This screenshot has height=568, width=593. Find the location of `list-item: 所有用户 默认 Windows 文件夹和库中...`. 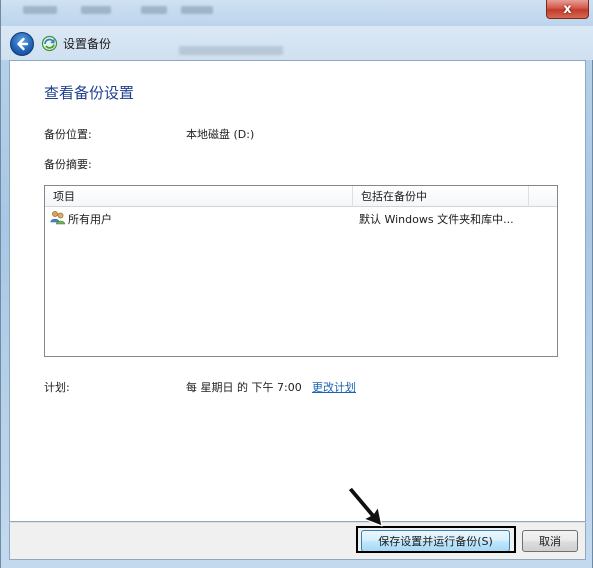

list-item: 所有用户 默认 Windows 文件夹和库中... is located at coordinates (301, 218).